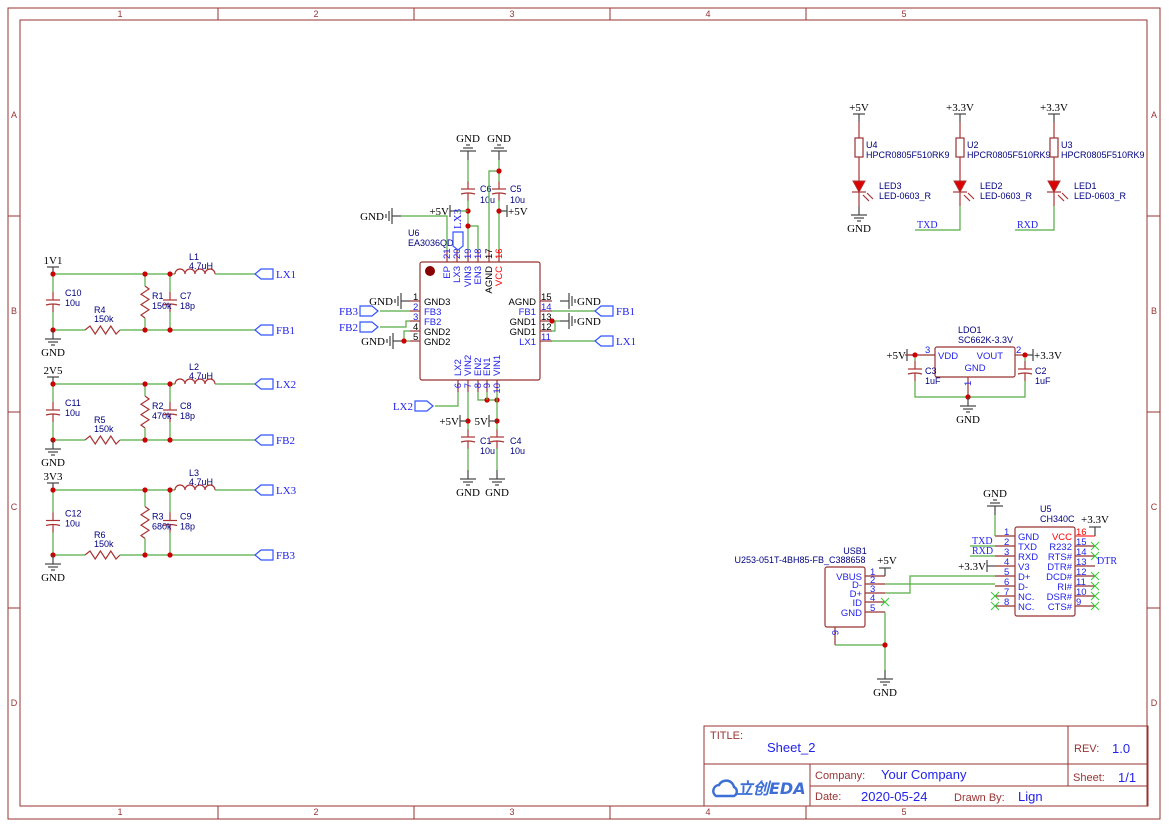  I want to click on frame-column-label: 4, so click(707, 812).